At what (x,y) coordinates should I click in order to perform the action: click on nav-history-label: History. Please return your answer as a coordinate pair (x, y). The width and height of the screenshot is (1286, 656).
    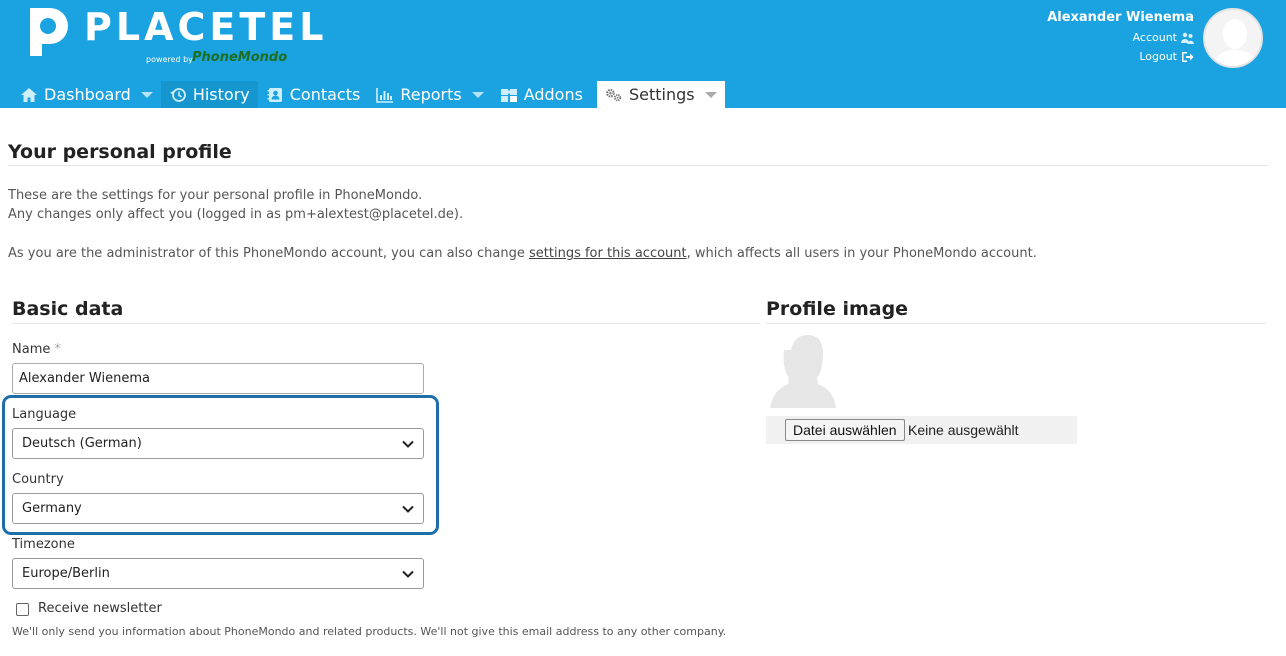
    Looking at the image, I should click on (221, 94).